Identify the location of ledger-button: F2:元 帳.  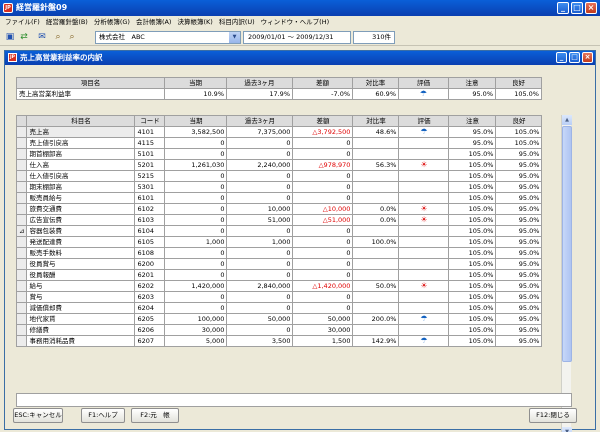
(155, 415).